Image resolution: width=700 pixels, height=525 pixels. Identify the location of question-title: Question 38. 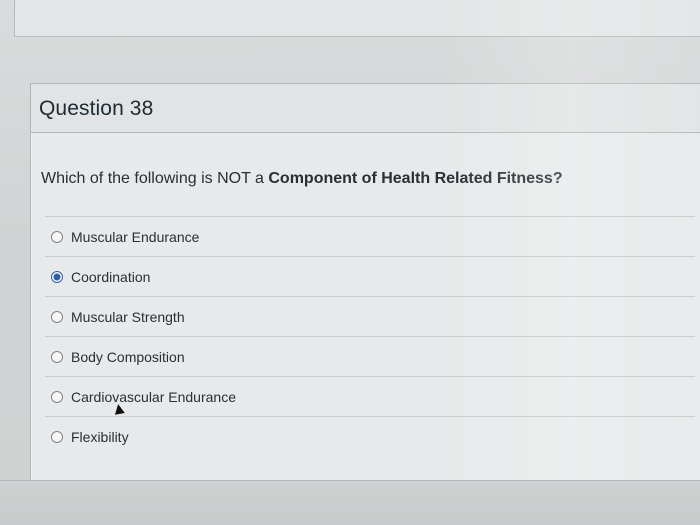
(96, 108).